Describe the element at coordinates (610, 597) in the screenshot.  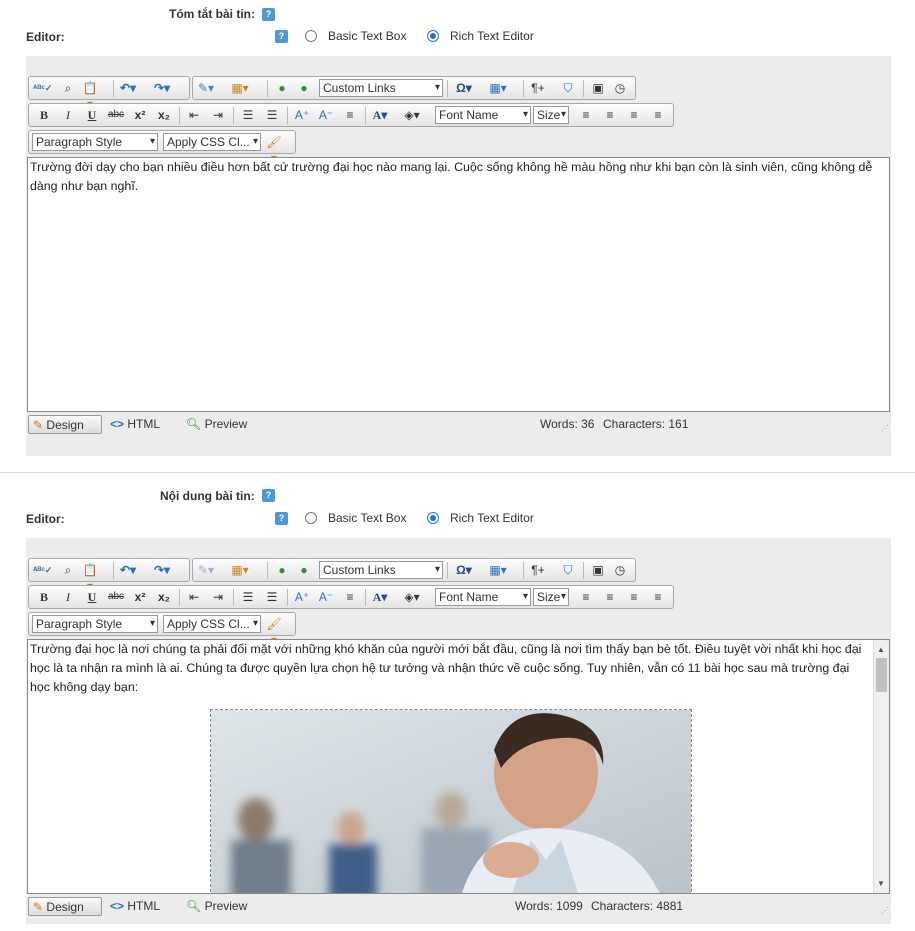
I see `align-center-icon: ≡` at that location.